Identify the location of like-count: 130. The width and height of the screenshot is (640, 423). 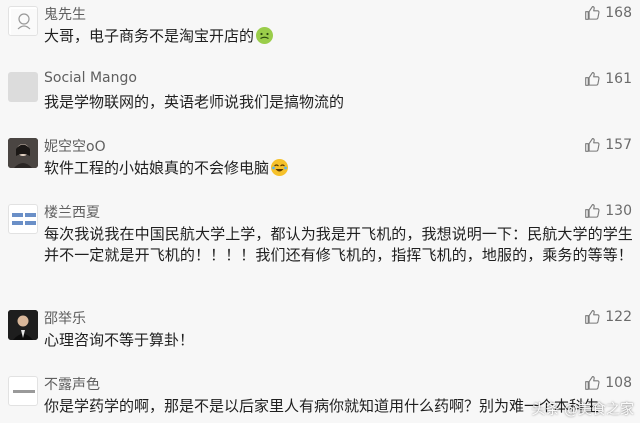
(618, 210).